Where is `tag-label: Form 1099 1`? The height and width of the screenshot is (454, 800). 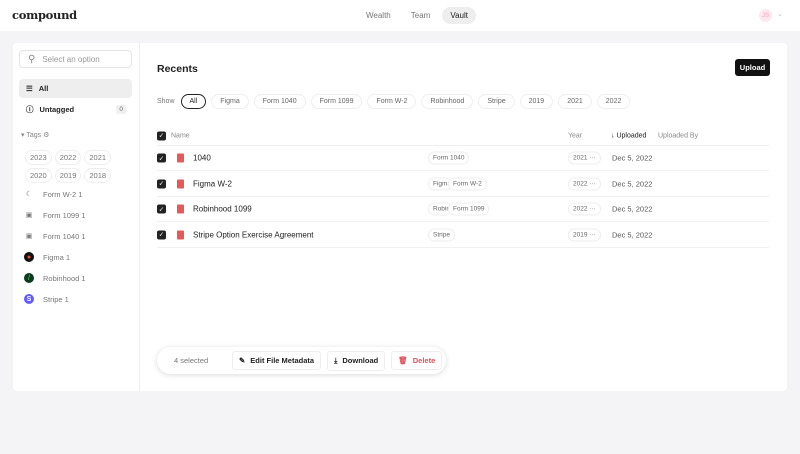
tag-label: Form 1099 1 is located at coordinates (64, 215).